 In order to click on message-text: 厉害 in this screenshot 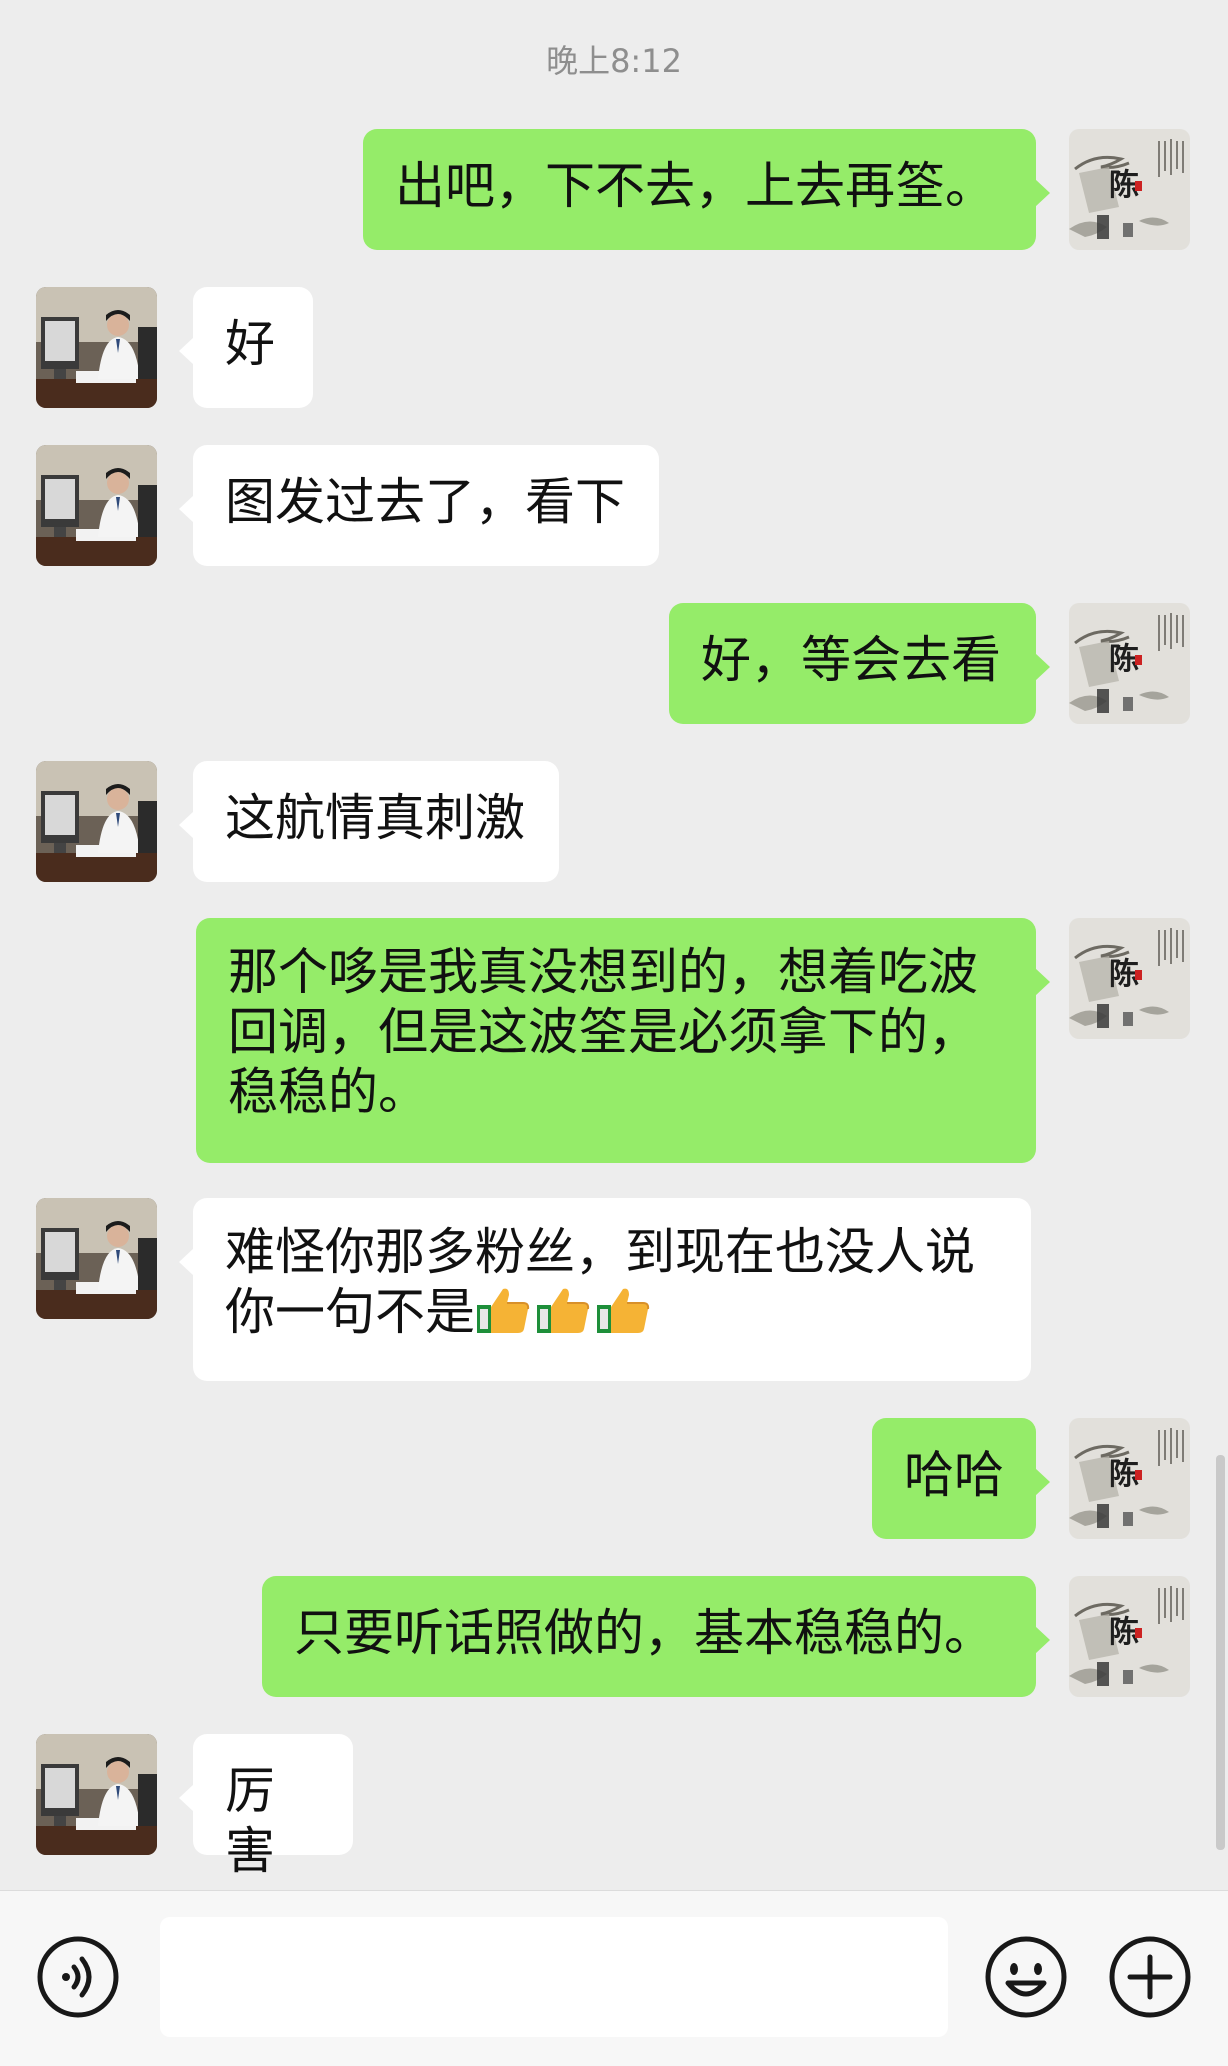, I will do `click(250, 1821)`.